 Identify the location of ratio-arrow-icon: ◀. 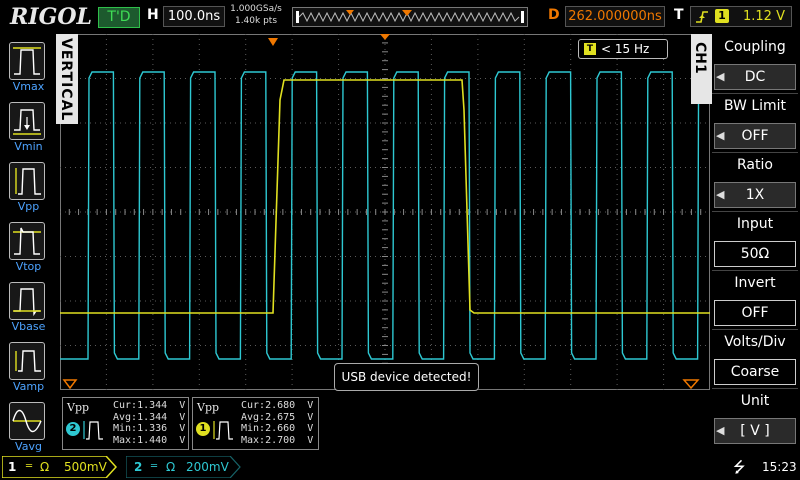
(720, 194).